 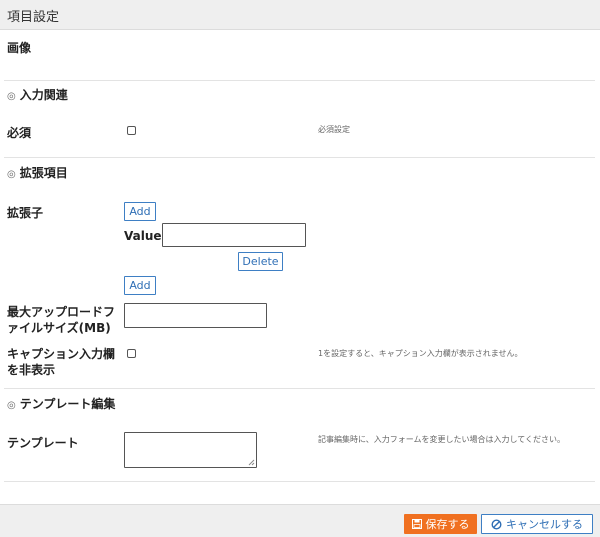 I want to click on dialog-footer: 保存する キャンセルする, so click(x=300, y=520).